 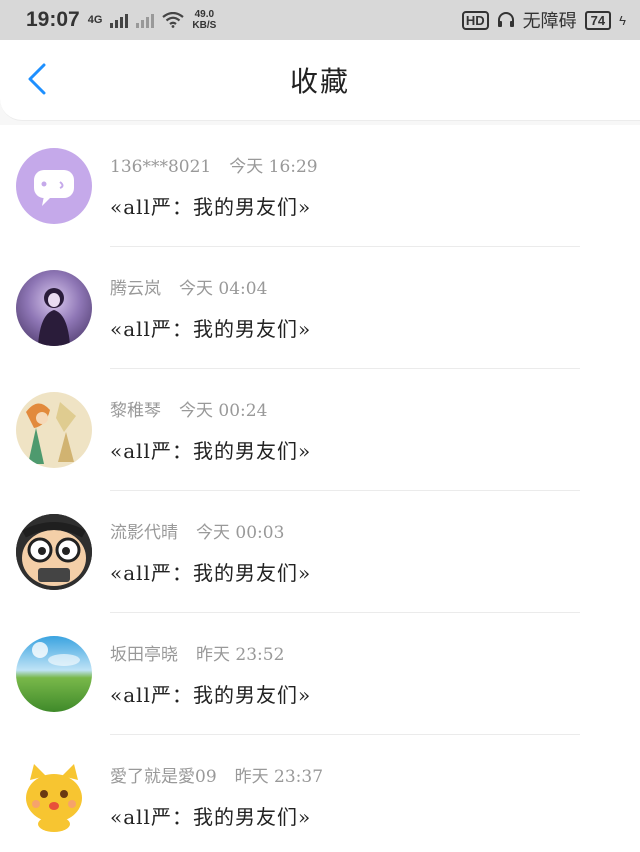 What do you see at coordinates (240, 533) in the screenshot?
I see `timestamp: 今天 00:03` at bounding box center [240, 533].